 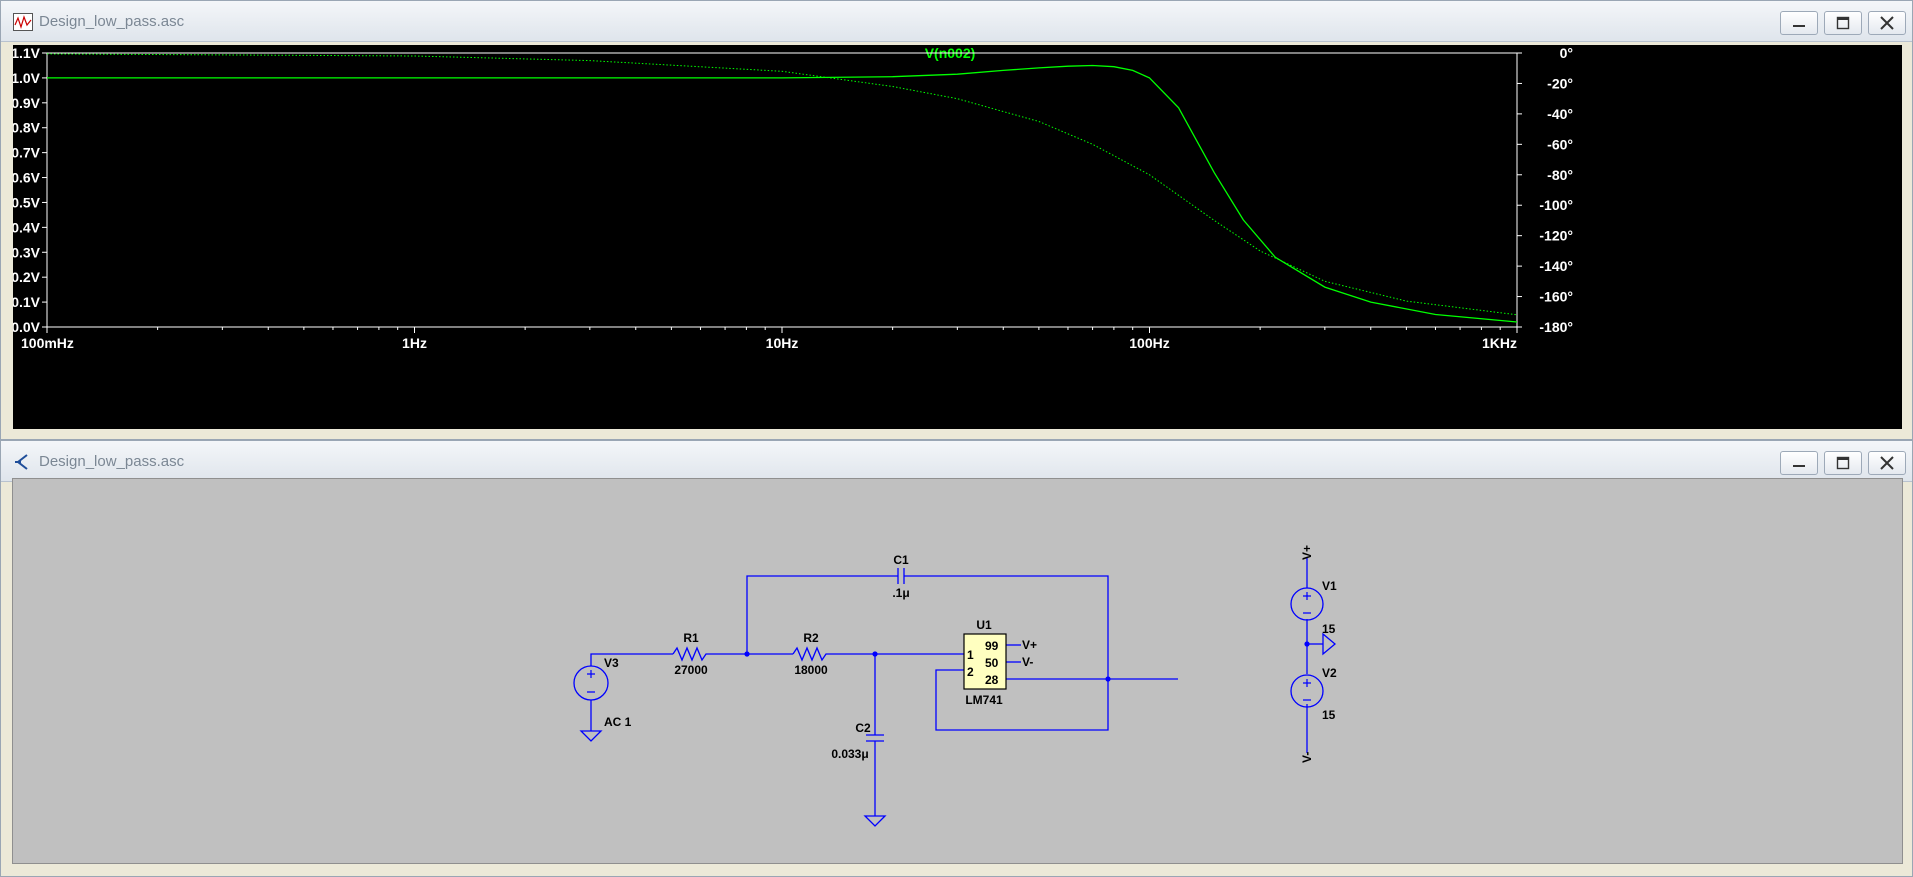 I want to click on label-pin-50: 50, so click(x=992, y=663).